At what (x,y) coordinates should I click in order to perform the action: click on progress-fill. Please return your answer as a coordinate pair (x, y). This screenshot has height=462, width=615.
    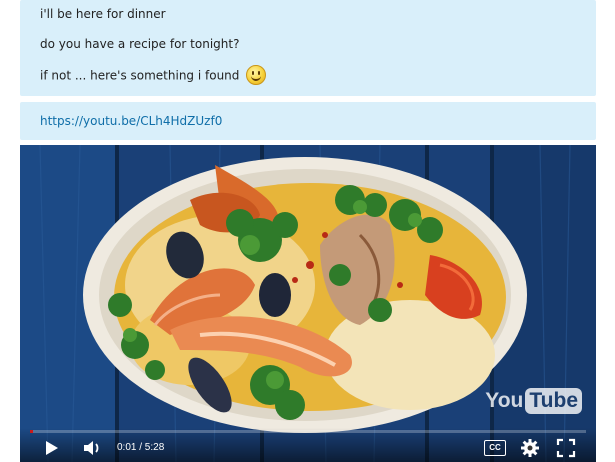
    Looking at the image, I should click on (31, 431).